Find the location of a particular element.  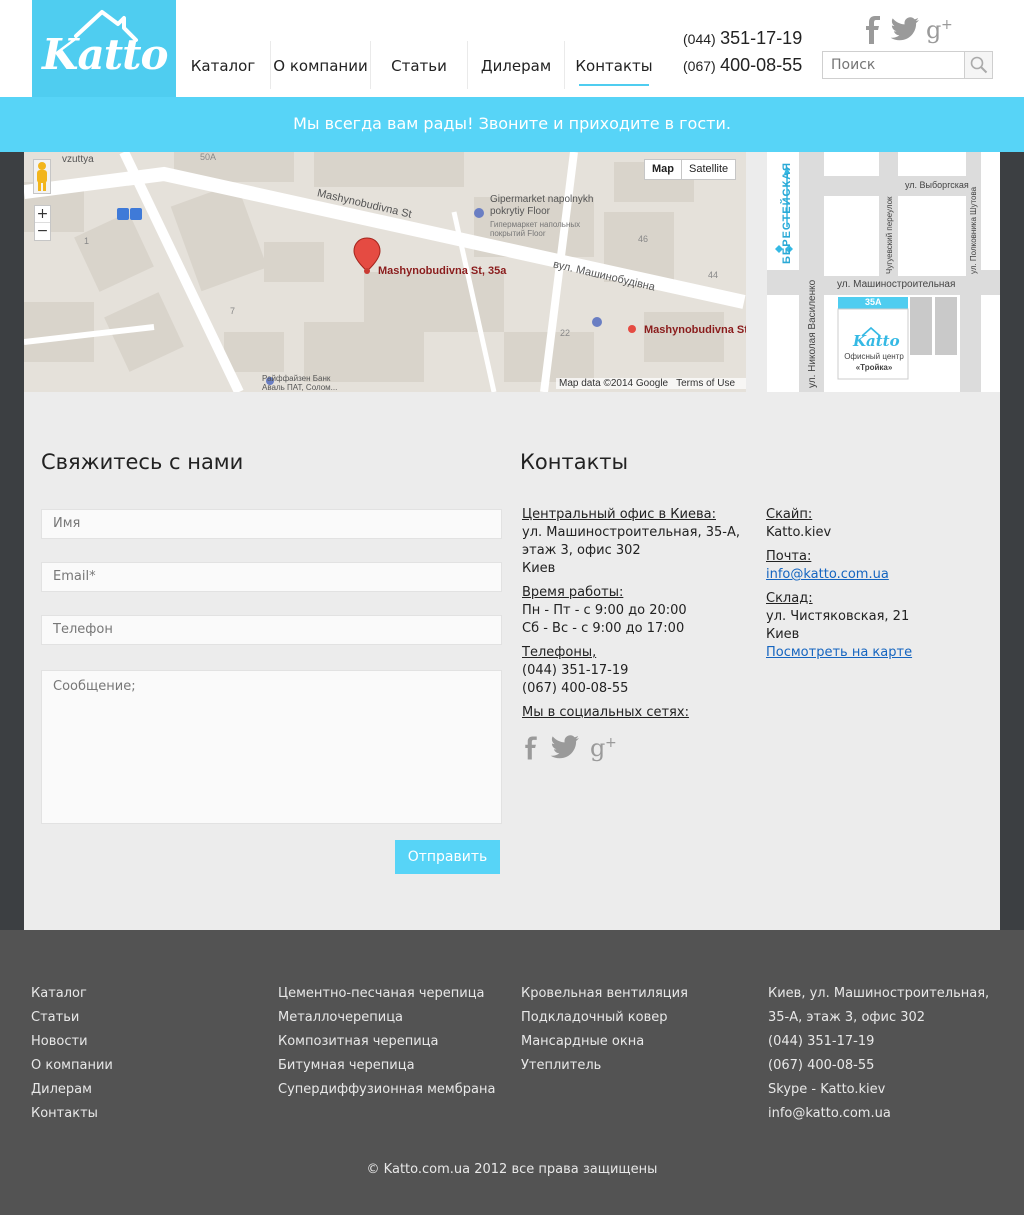

footer-link-product: Цементно-песчаная черепица is located at coordinates (386, 994).